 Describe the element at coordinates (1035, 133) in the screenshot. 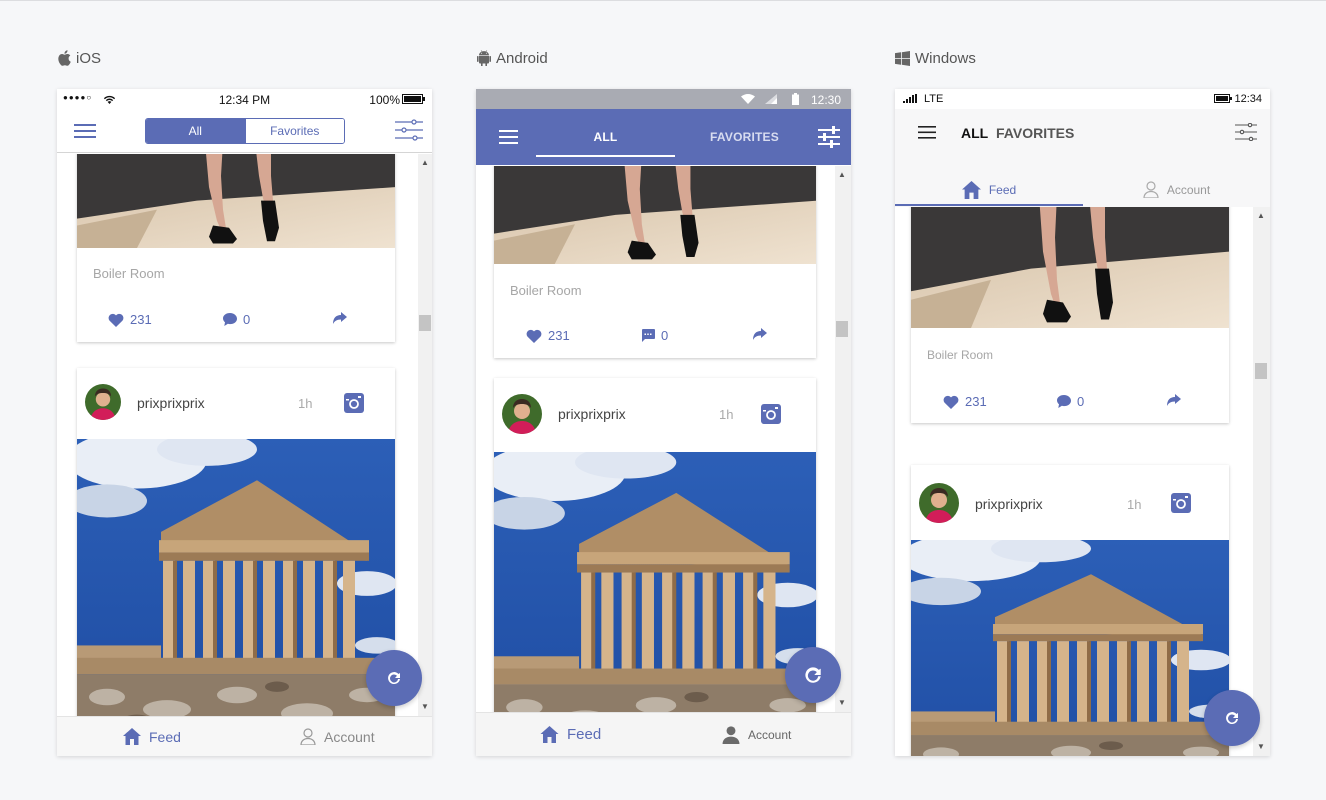

I see `pivot-favorites: FAVORITES` at that location.